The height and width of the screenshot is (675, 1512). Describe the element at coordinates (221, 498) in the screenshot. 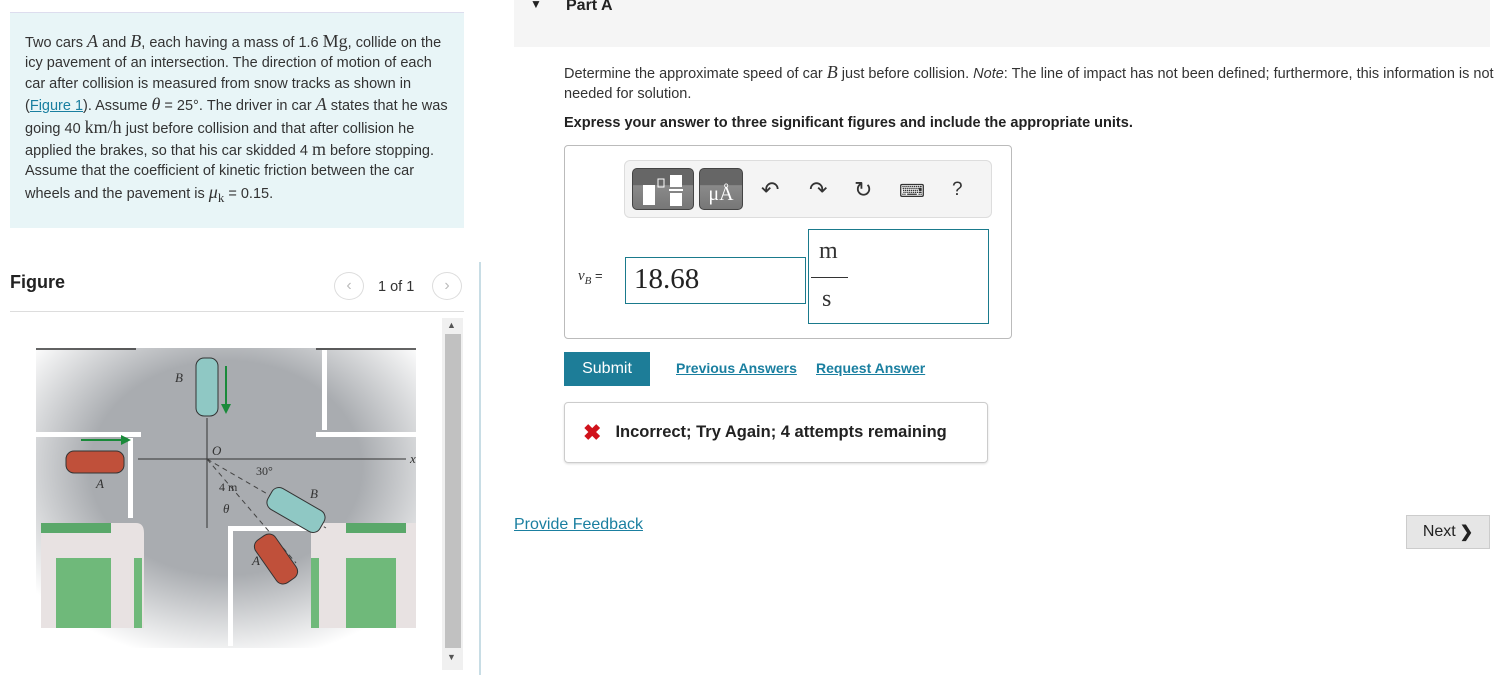

I see `figure-image: B A O x θ B A 30° 4 m` at that location.